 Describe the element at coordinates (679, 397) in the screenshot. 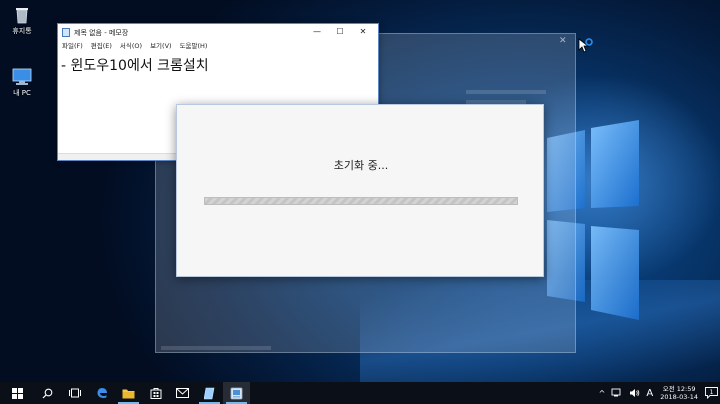

I see `clock-date: 2018-03-14` at that location.